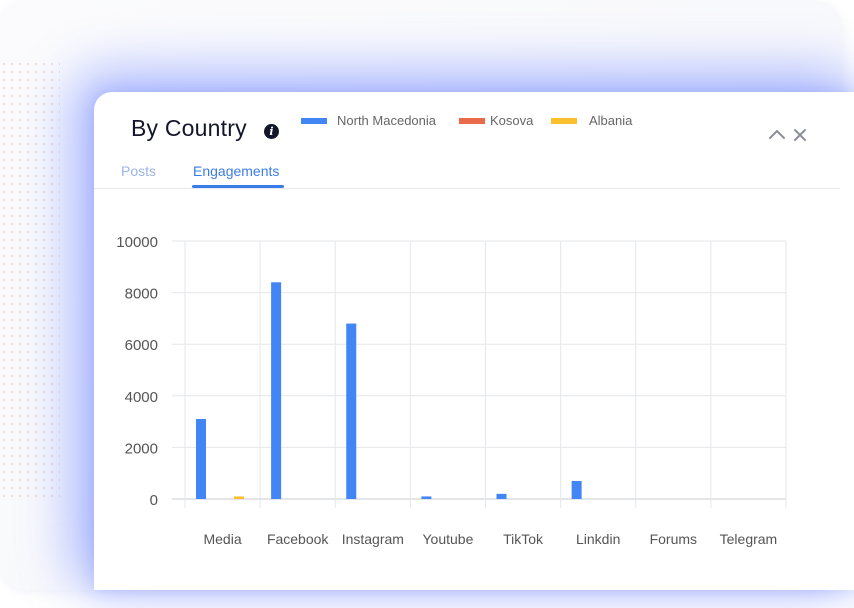 The width and height of the screenshot is (854, 608). I want to click on close-icon, so click(800, 135).